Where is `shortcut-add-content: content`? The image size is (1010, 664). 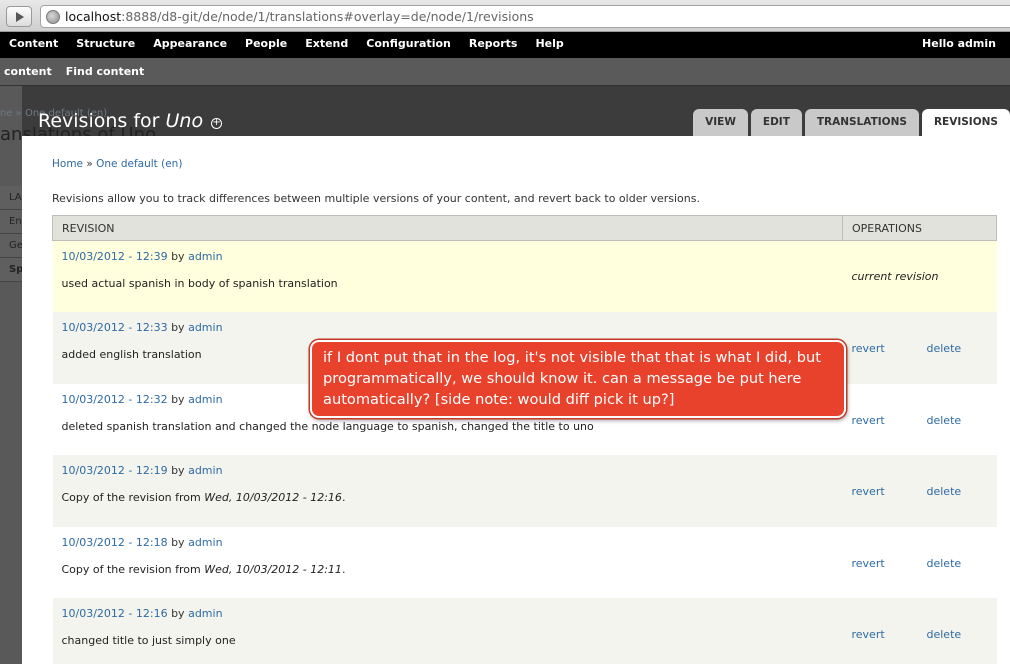 shortcut-add-content: content is located at coordinates (28, 72).